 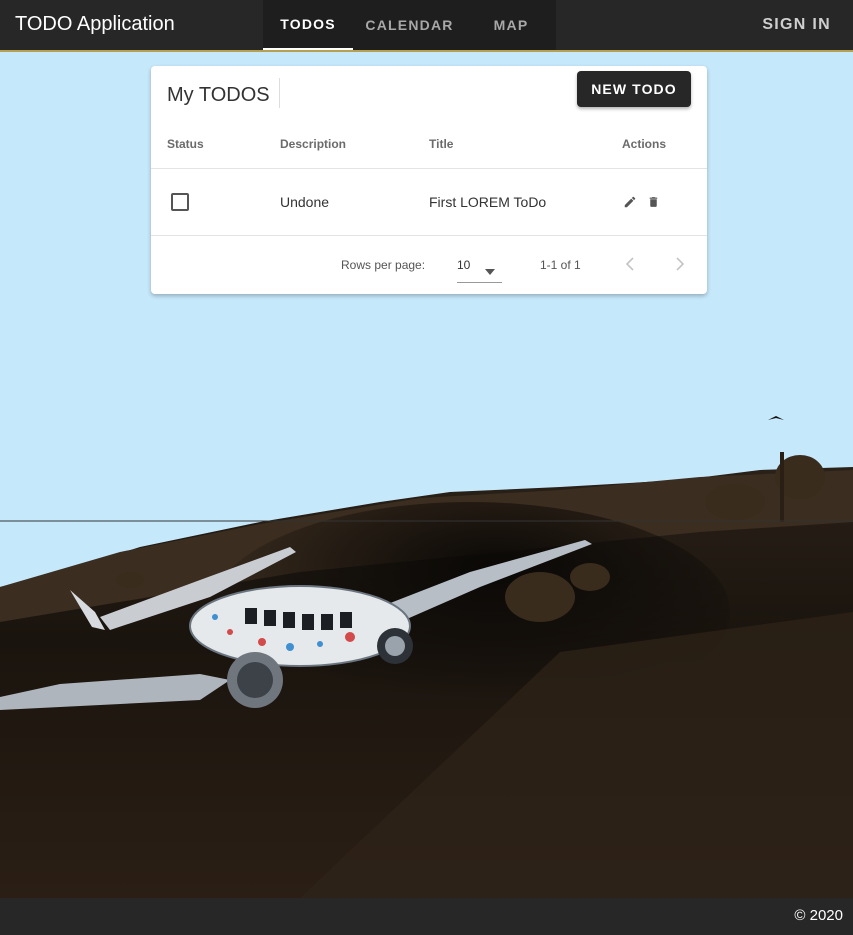 What do you see at coordinates (308, 25) in the screenshot?
I see `tab-todos: TODOS` at bounding box center [308, 25].